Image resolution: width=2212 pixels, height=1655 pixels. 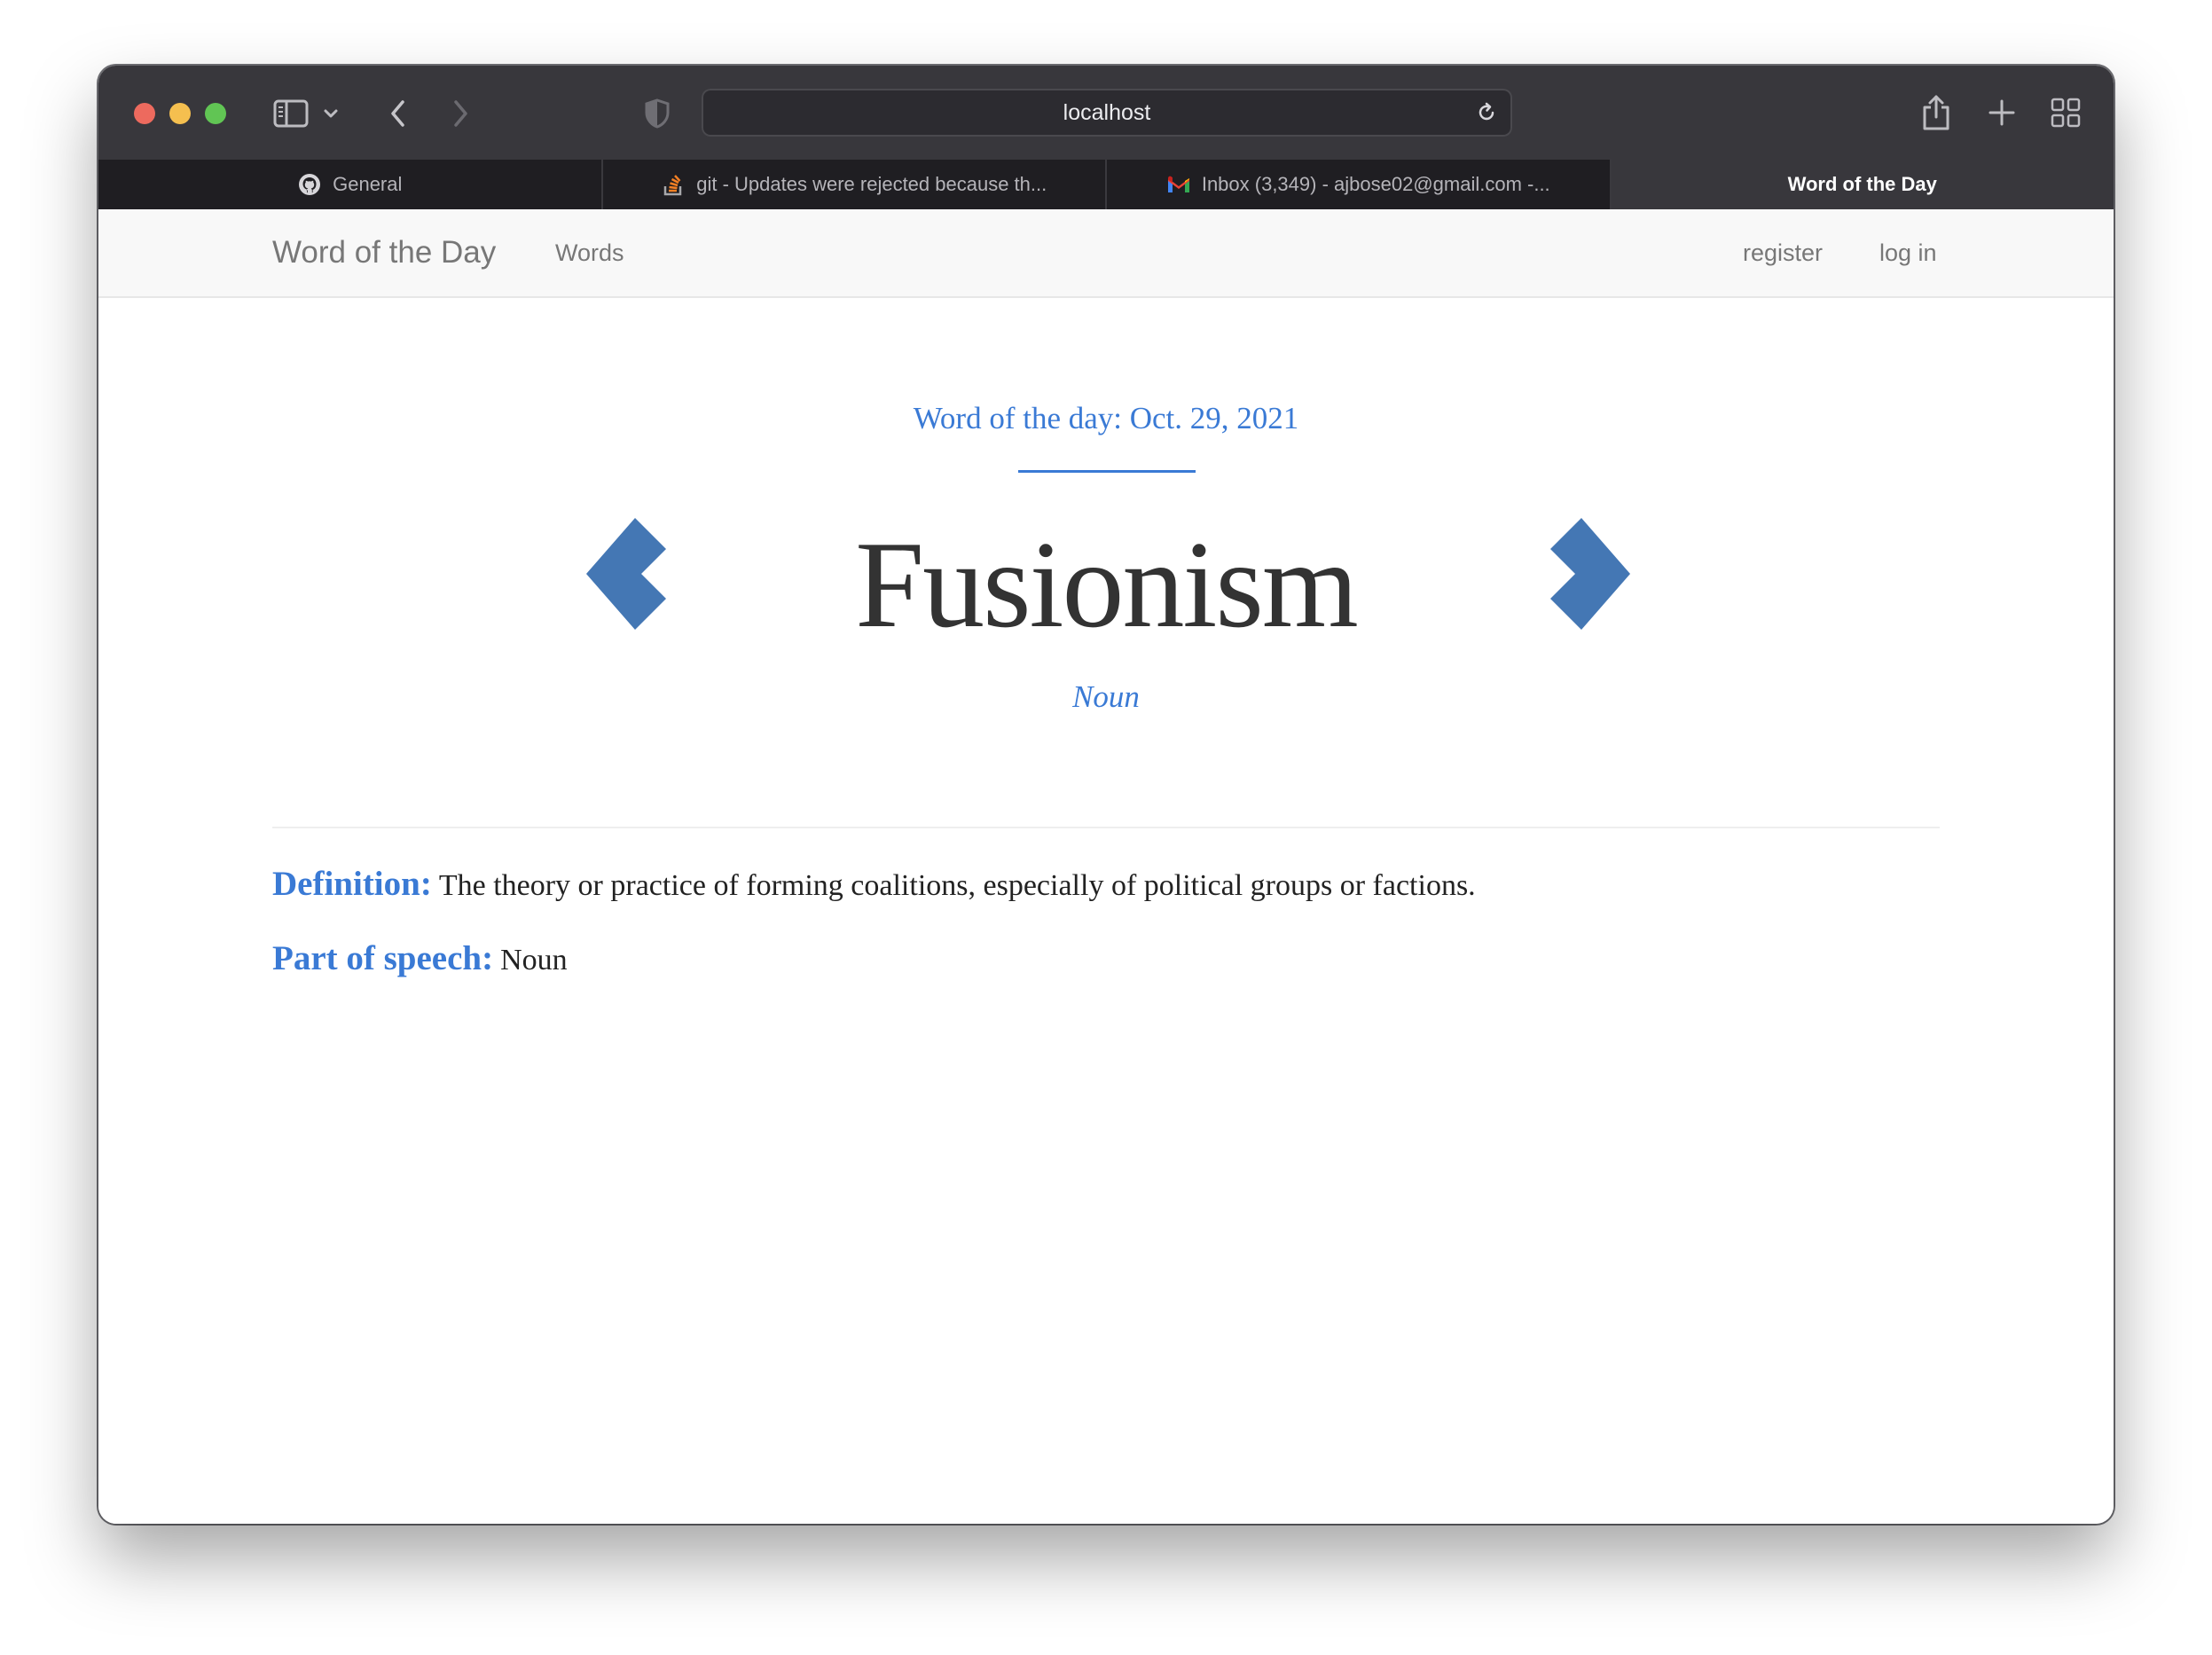 I want to click on nav-link-words: Words, so click(x=589, y=252).